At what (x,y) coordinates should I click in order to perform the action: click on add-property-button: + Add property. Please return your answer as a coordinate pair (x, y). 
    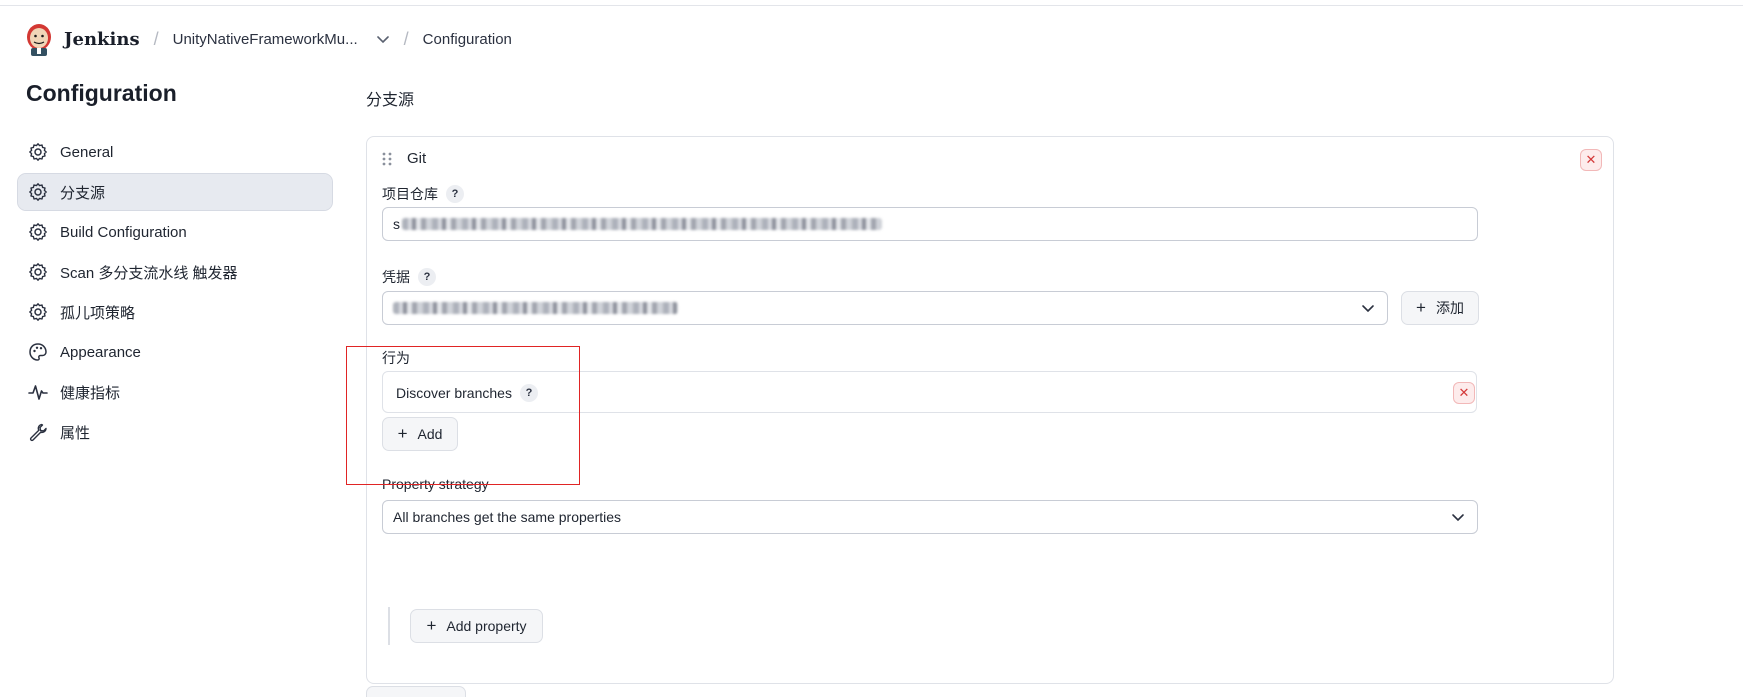
    Looking at the image, I should click on (476, 626).